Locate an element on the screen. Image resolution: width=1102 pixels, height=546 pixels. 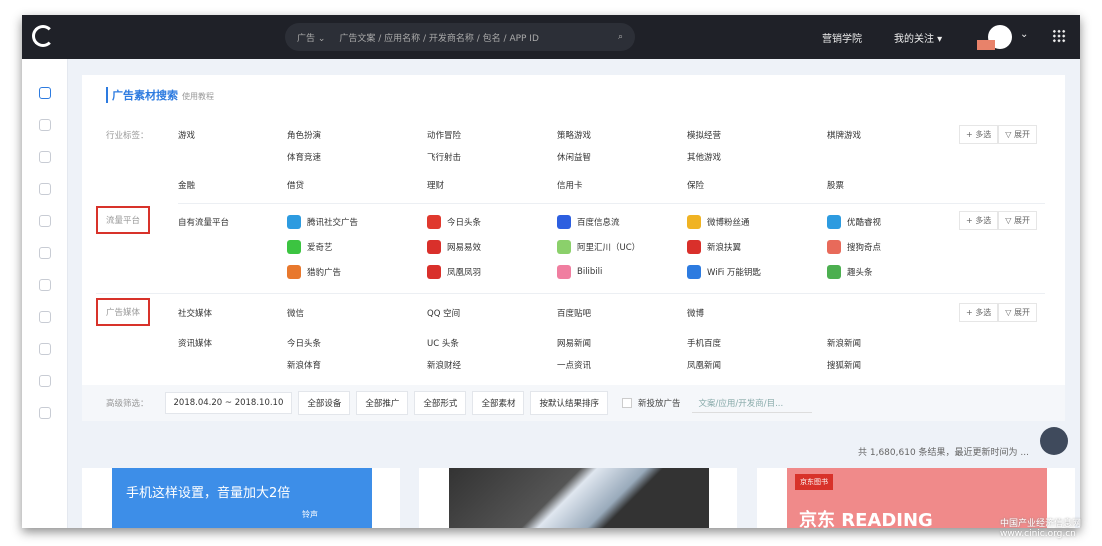
material-select: 全部素材 is located at coordinates (498, 403).